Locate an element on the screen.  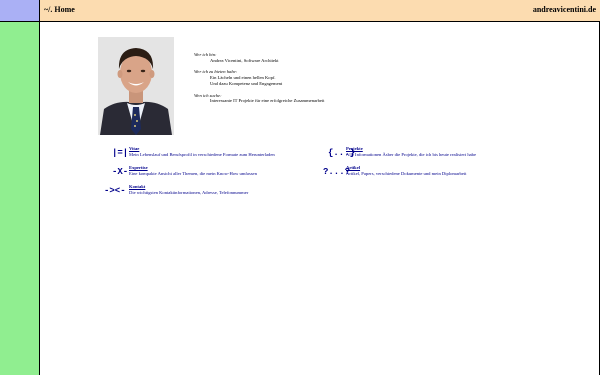
left-sidebar is located at coordinates (20, 198).